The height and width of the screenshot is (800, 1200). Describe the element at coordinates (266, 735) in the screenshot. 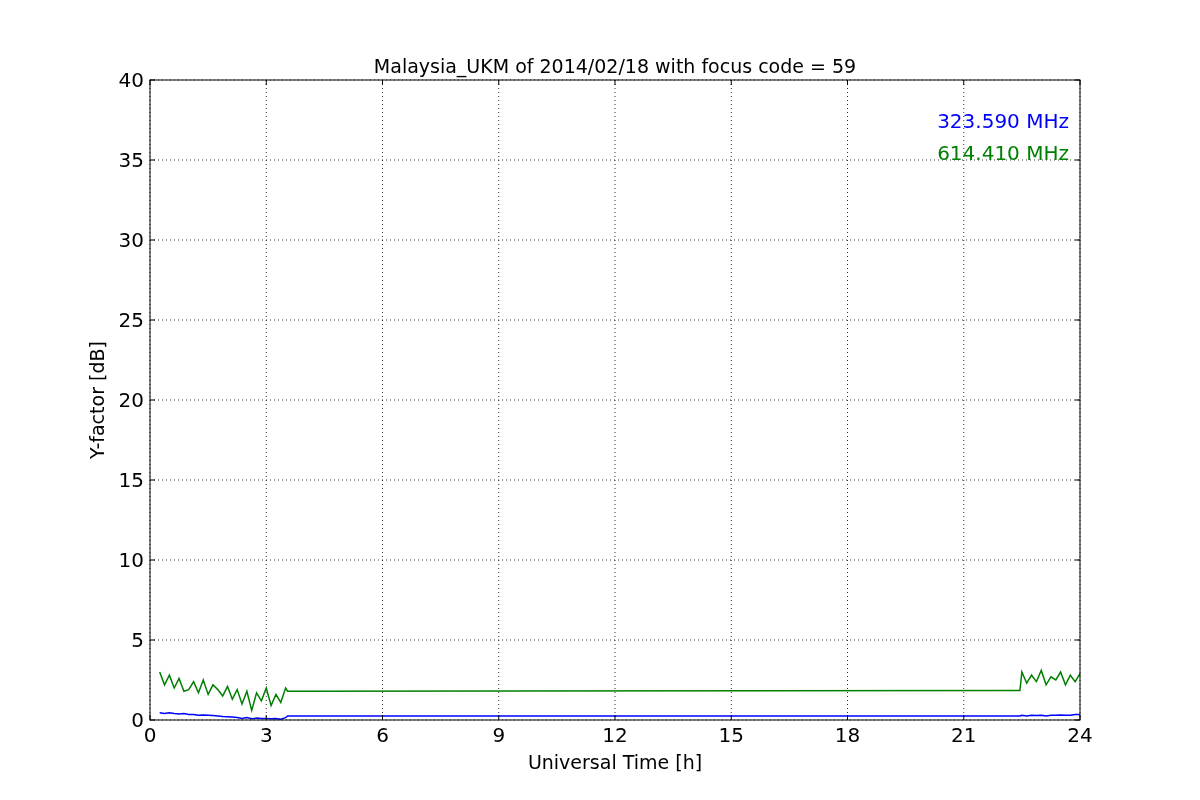

I see `x-tick-label: 3` at that location.